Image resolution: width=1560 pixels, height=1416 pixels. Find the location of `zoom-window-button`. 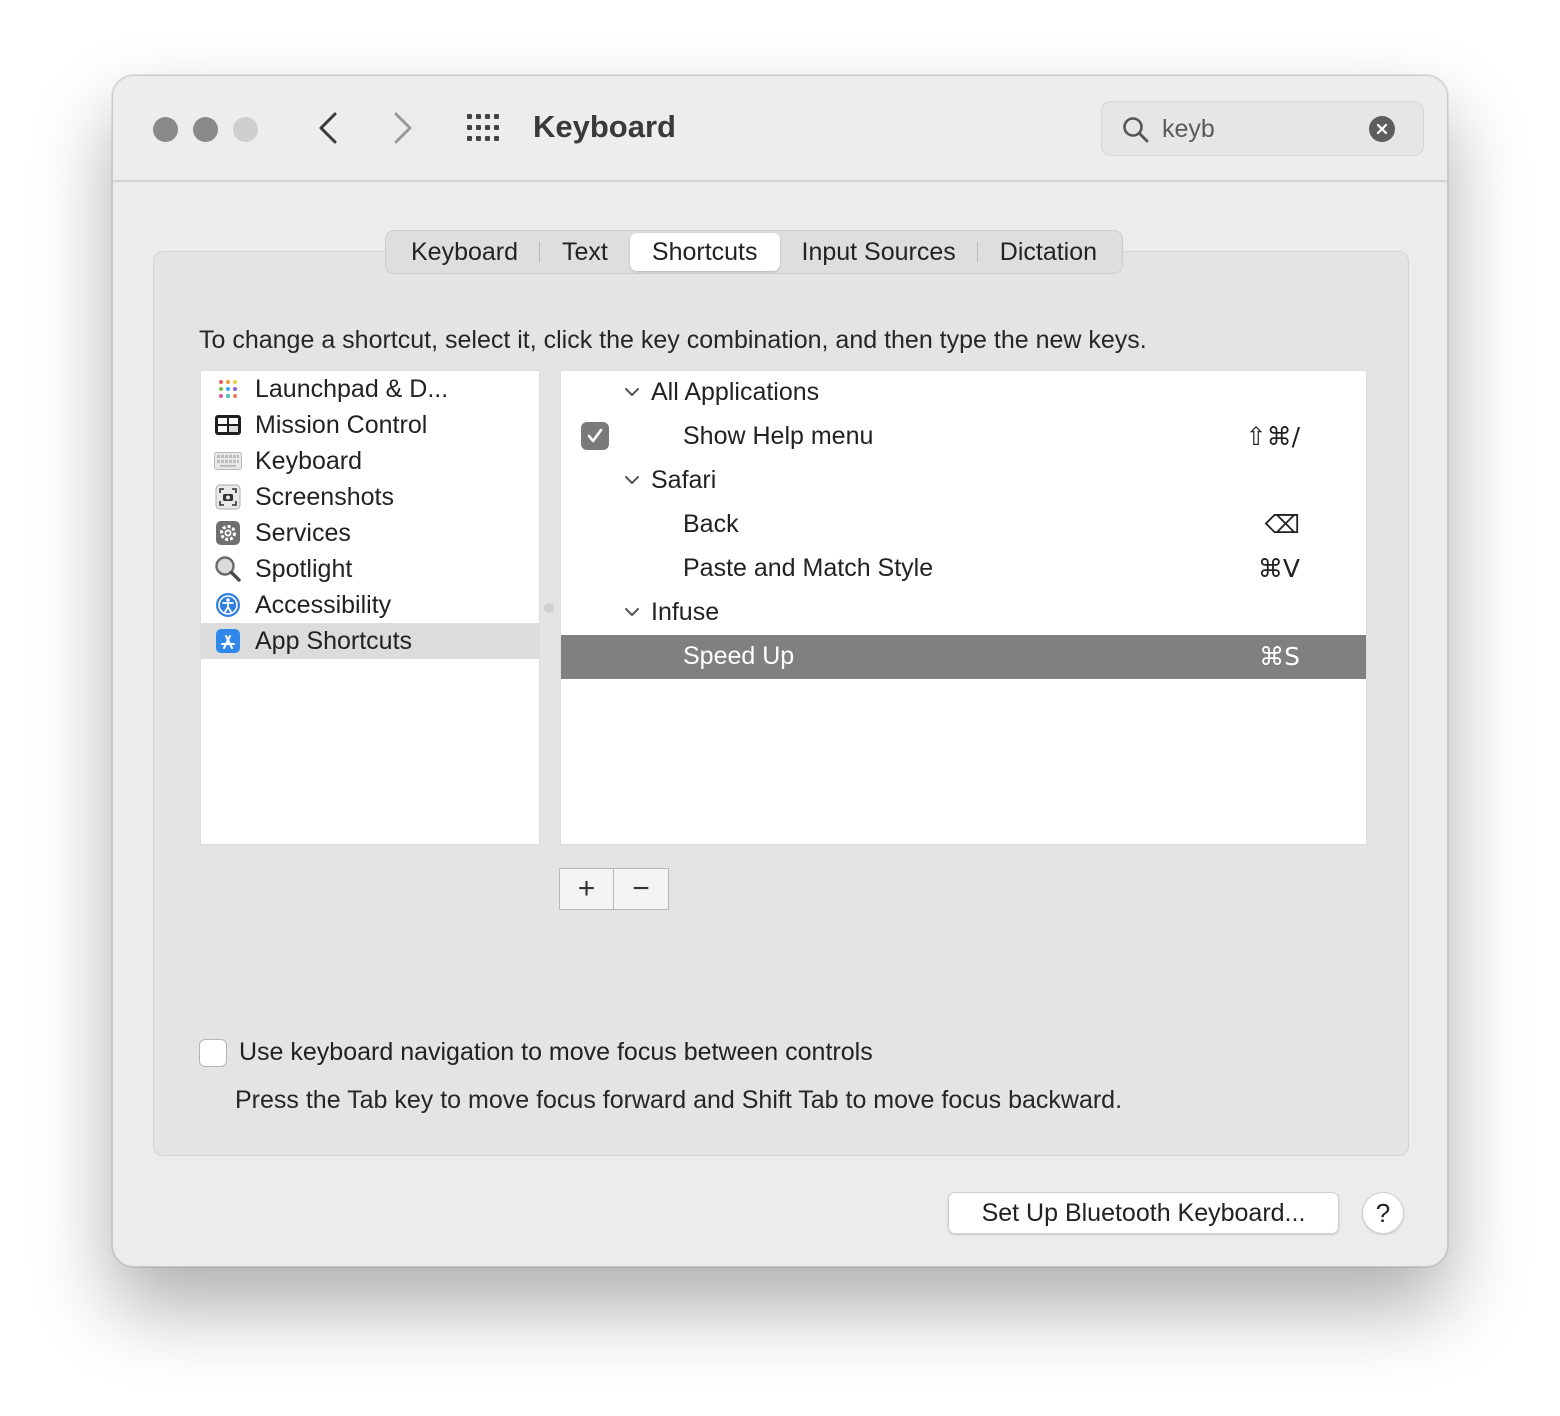

zoom-window-button is located at coordinates (245, 129).